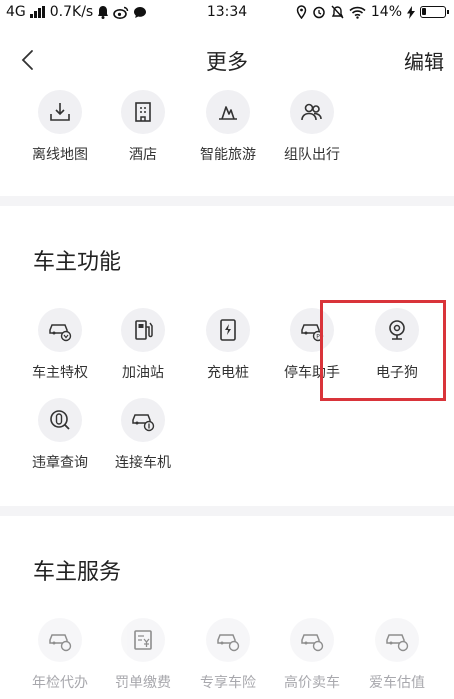 The height and width of the screenshot is (699, 454). What do you see at coordinates (60, 112) in the screenshot?
I see `offline-map-icon` at bounding box center [60, 112].